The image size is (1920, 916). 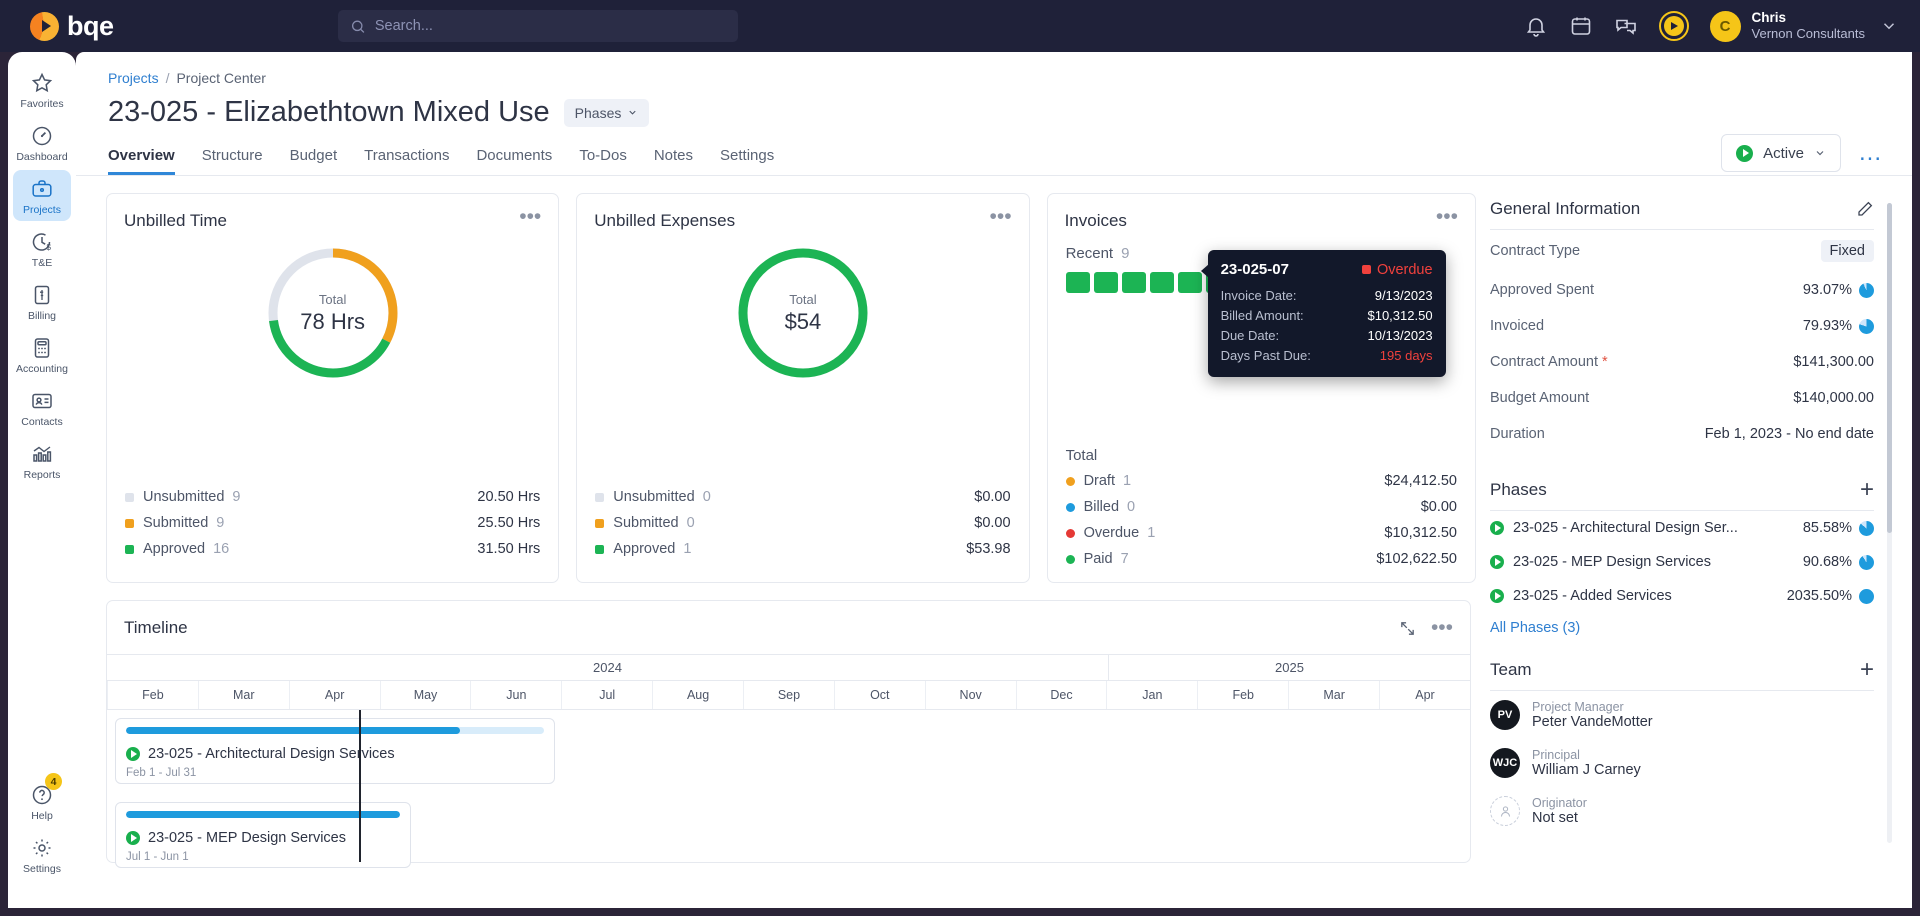 What do you see at coordinates (1581, 26) in the screenshot?
I see `calendar-icon` at bounding box center [1581, 26].